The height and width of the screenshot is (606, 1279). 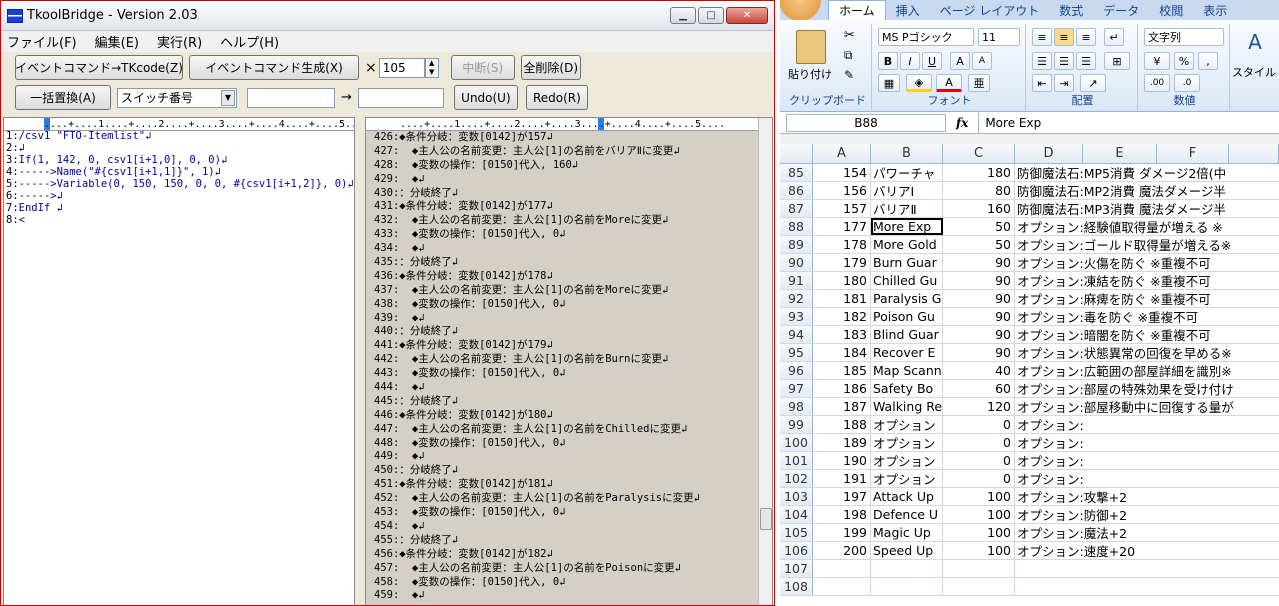 What do you see at coordinates (1147, 514) in the screenshot?
I see `cell-d: オプション:防御+2` at bounding box center [1147, 514].